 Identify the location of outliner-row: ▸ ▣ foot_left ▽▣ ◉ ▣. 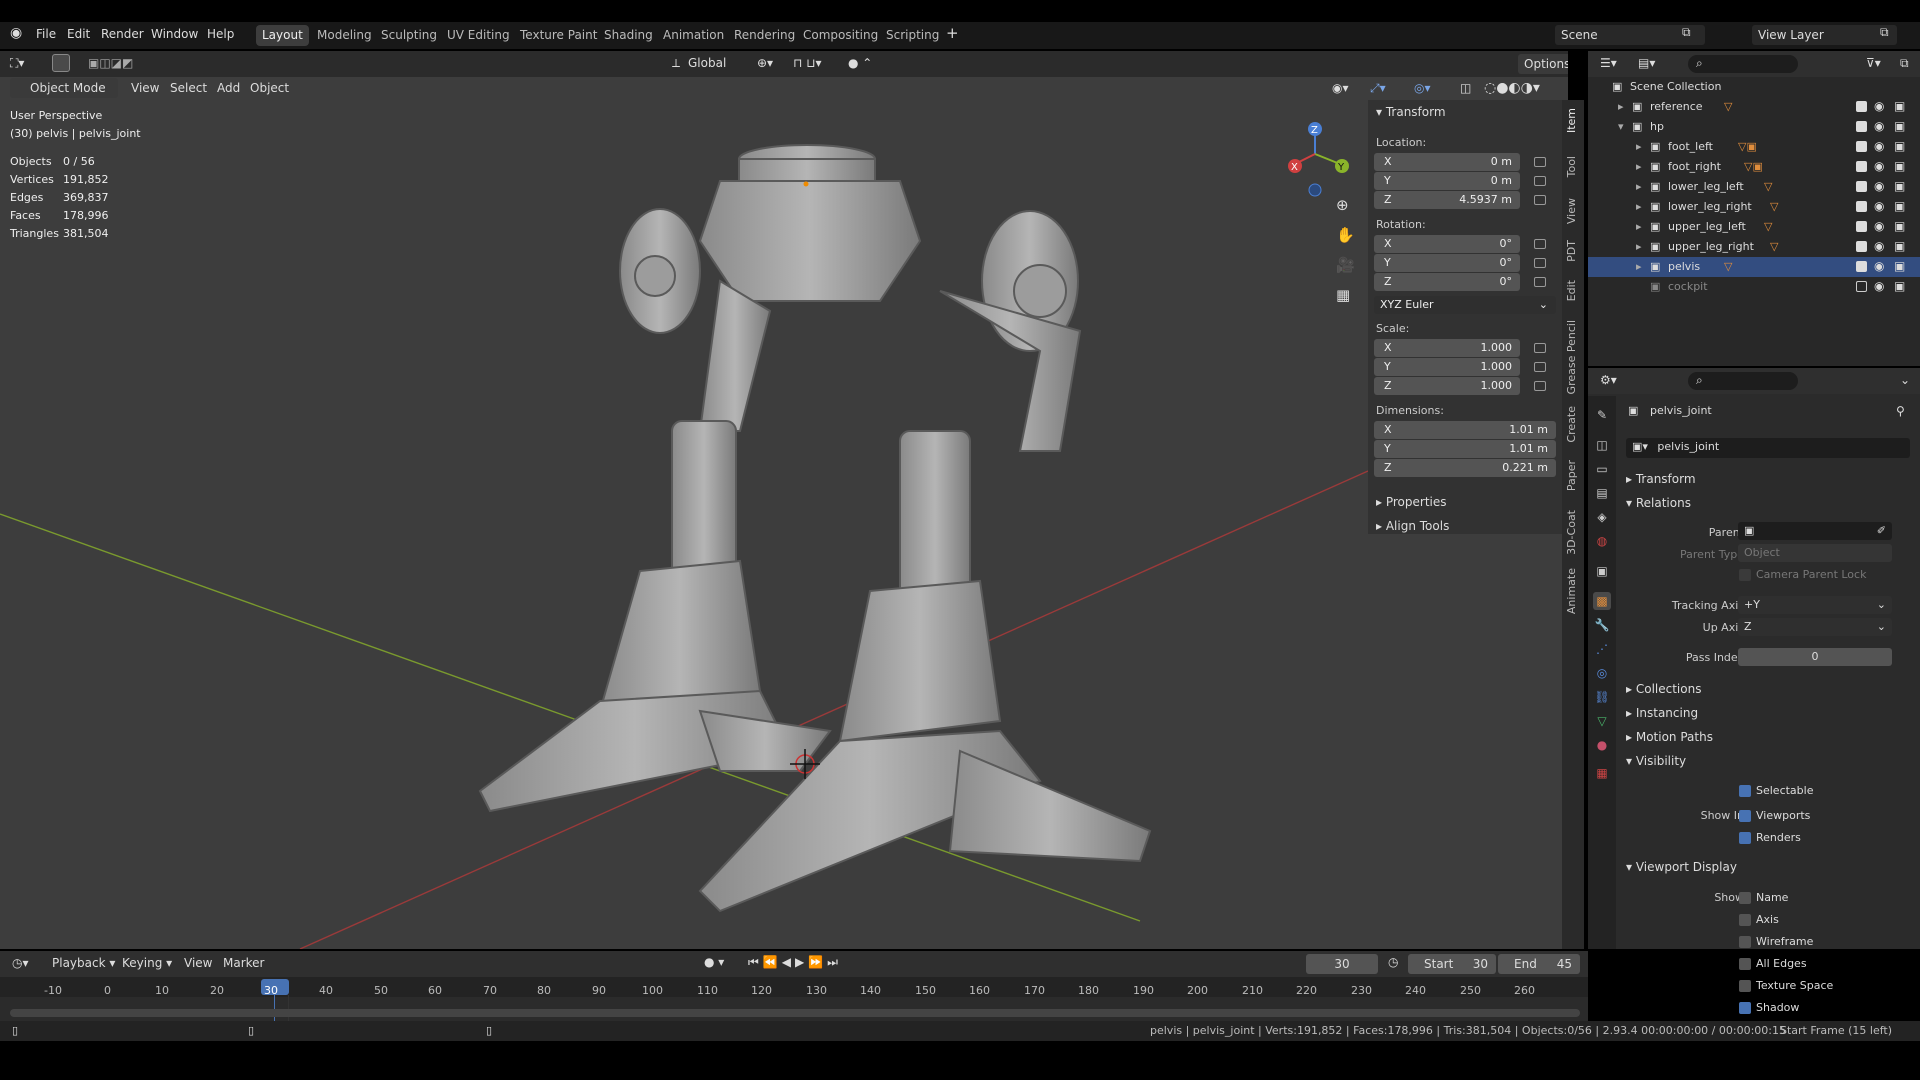
(1754, 147).